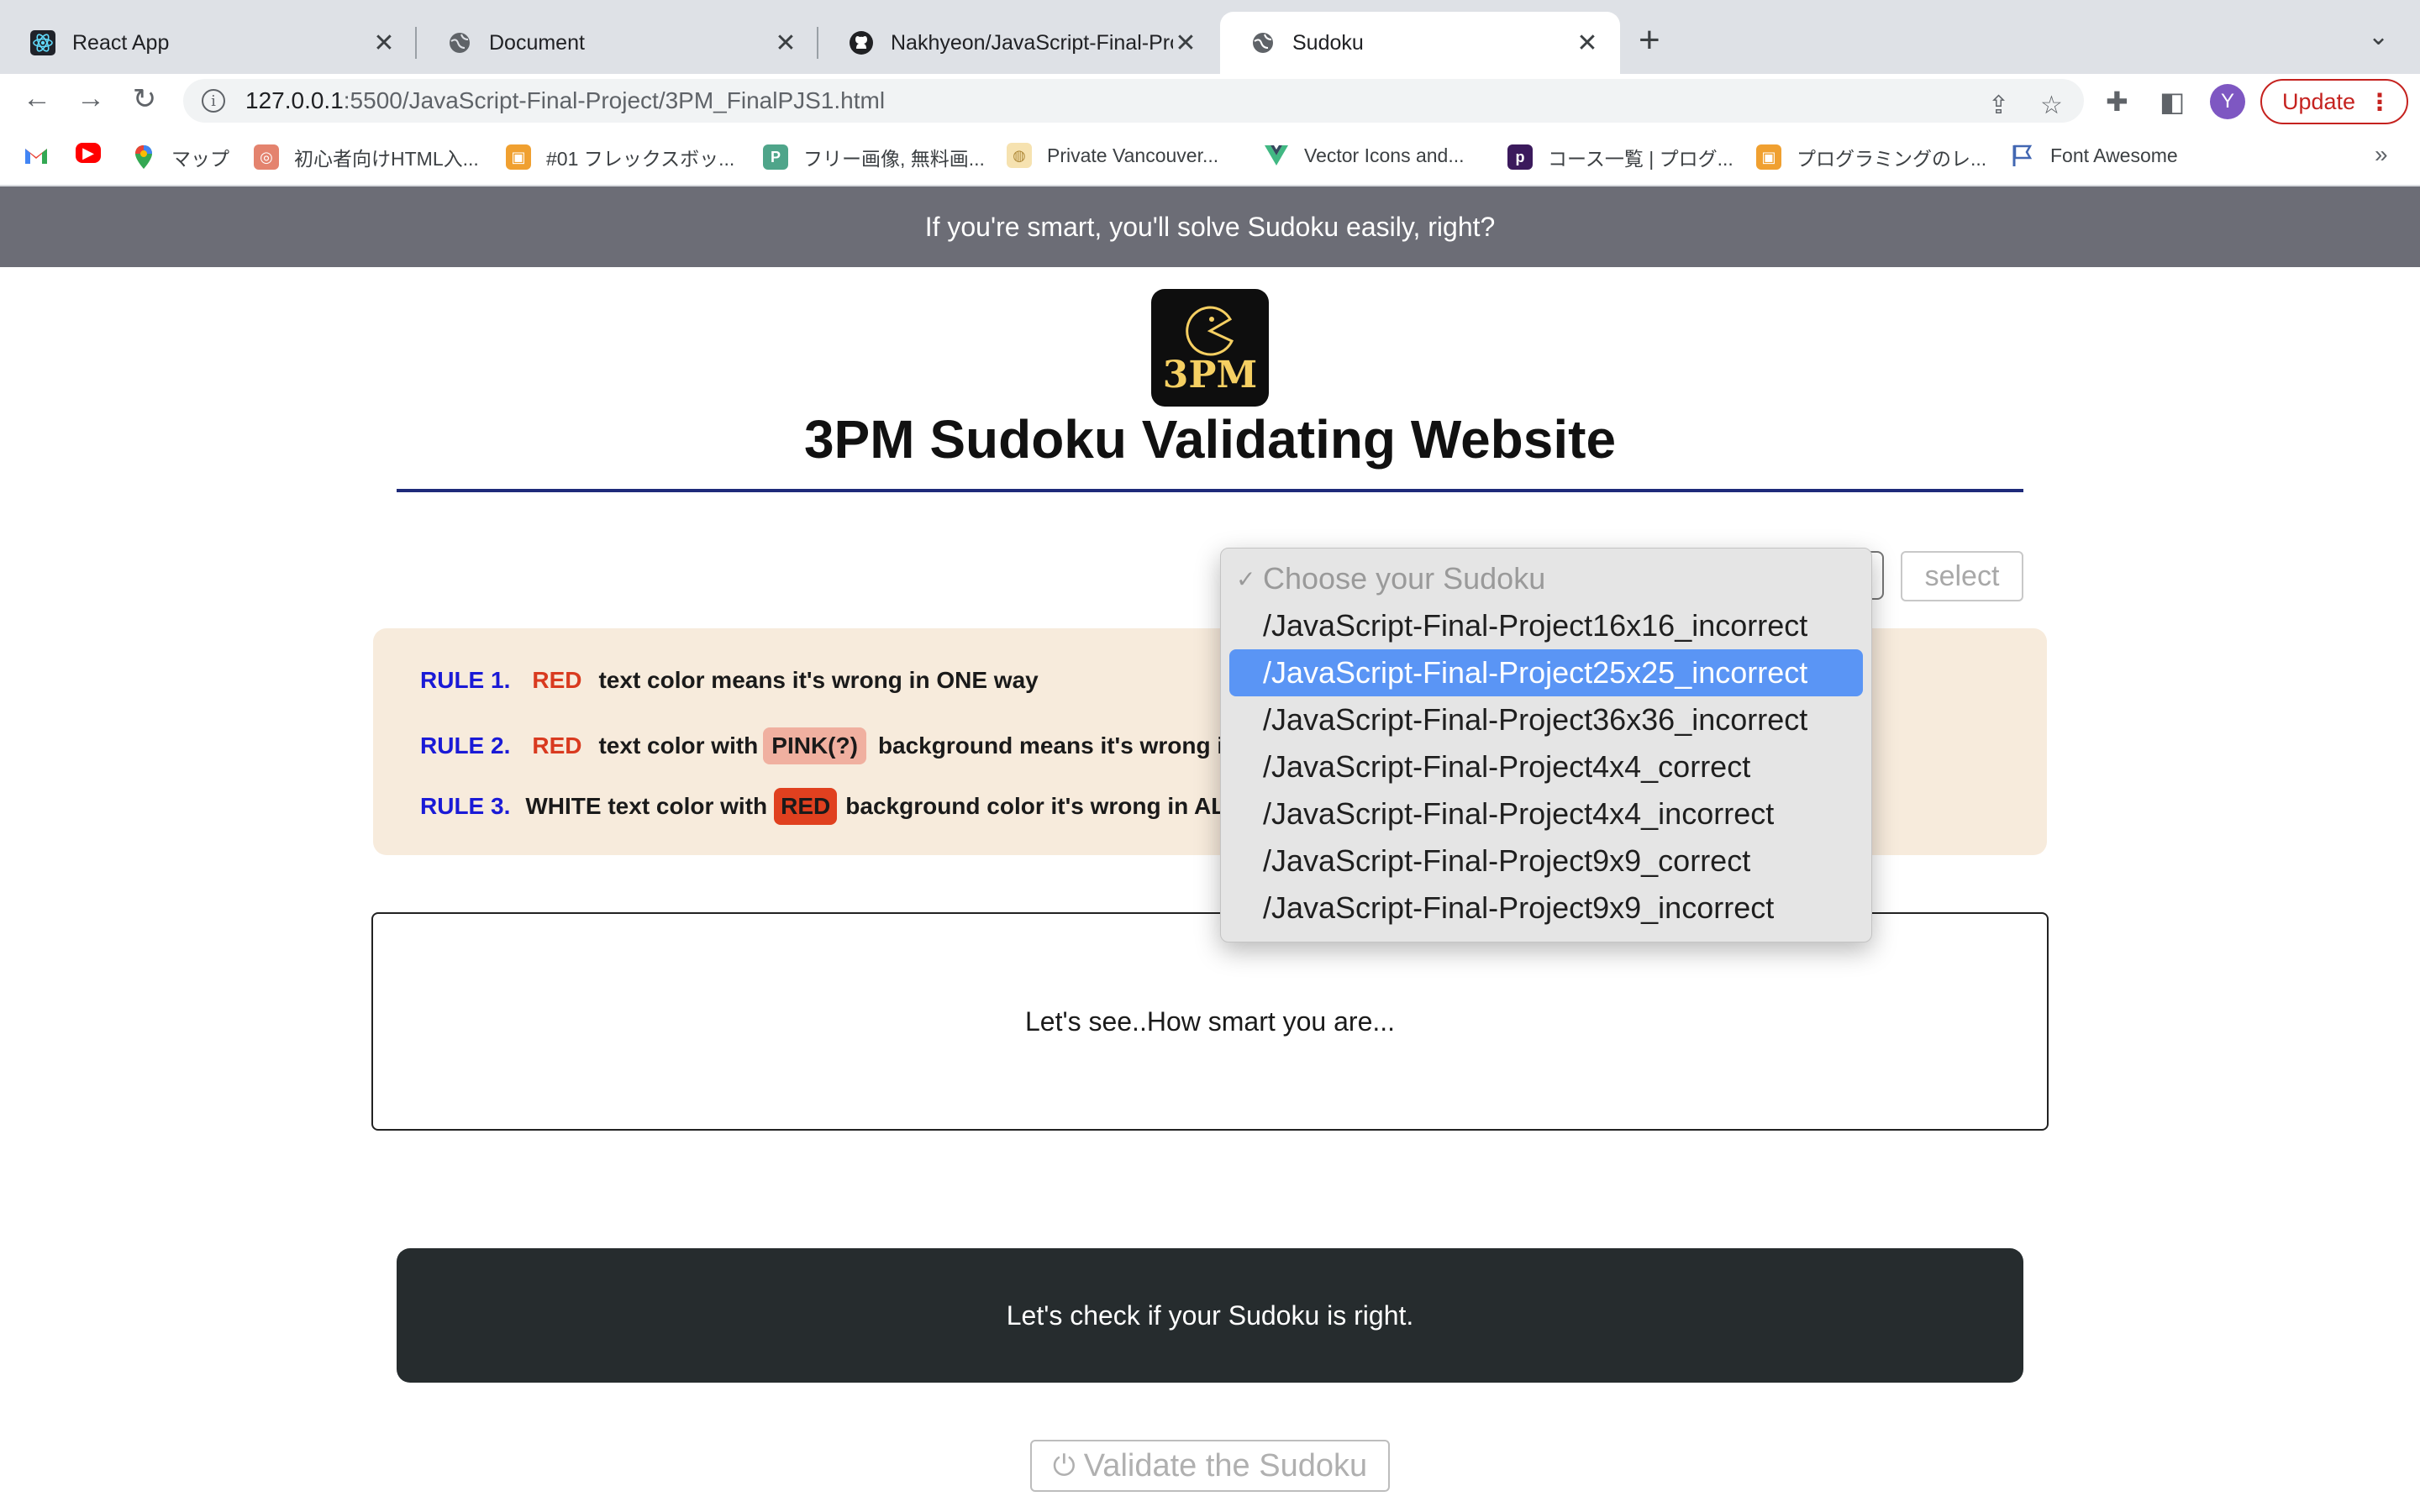 The height and width of the screenshot is (1512, 2420). Describe the element at coordinates (36, 98) in the screenshot. I see `back-icon: ←` at that location.